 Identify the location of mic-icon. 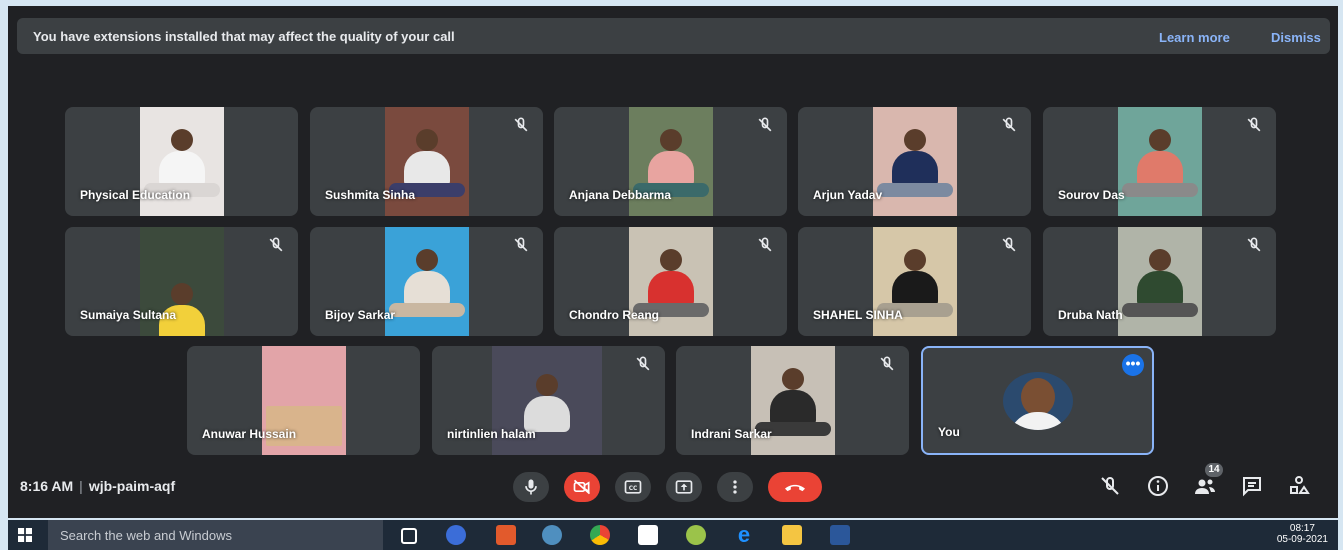
(531, 487).